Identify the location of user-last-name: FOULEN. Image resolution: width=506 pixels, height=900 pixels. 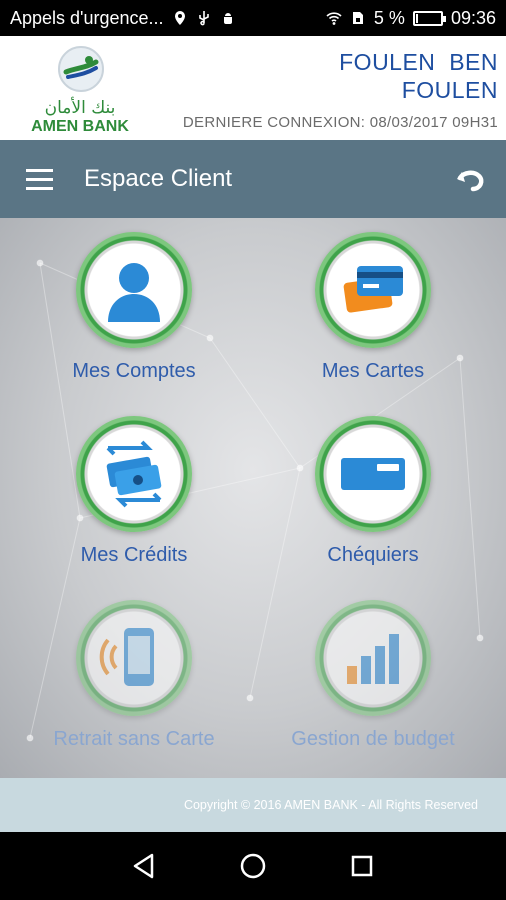
(449, 90).